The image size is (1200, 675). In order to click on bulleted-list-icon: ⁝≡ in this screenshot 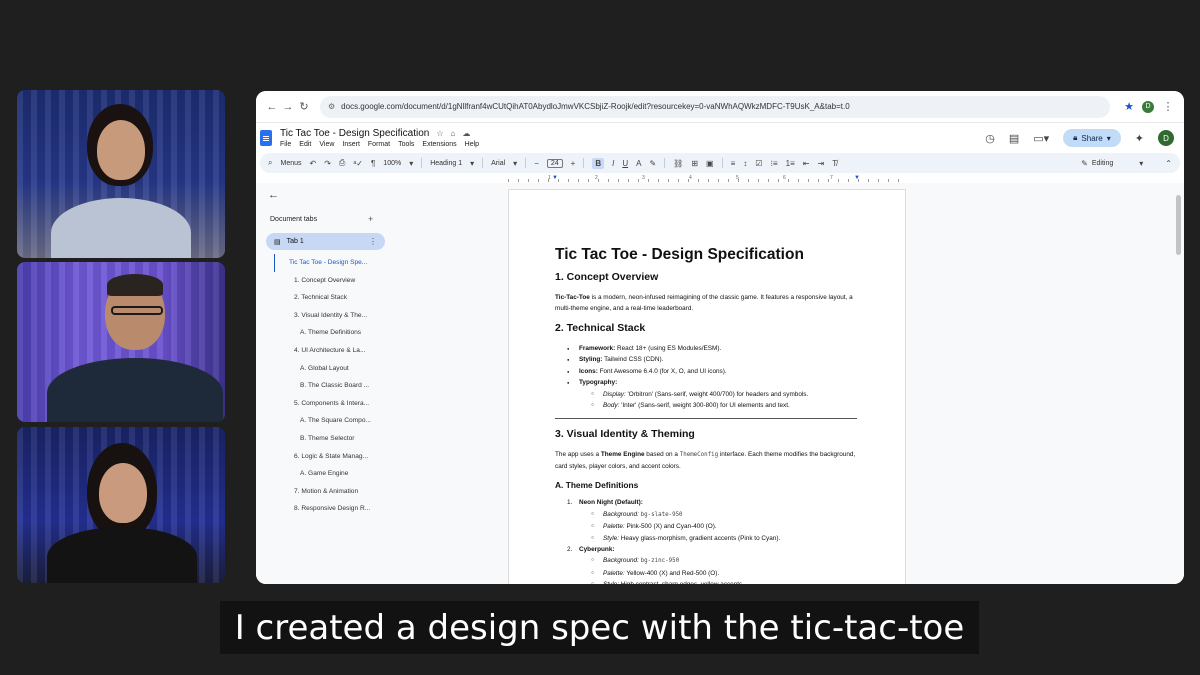, I will do `click(773, 163)`.